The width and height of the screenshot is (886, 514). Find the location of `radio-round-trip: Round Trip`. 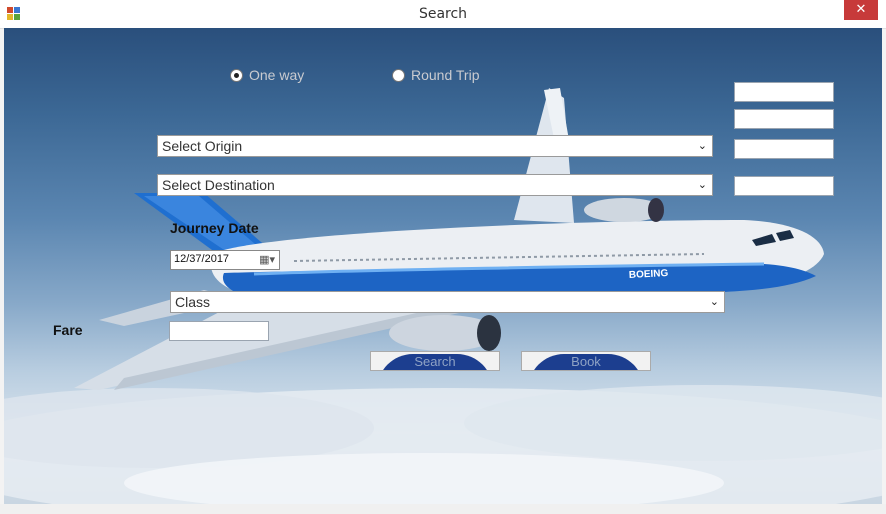

radio-round-trip: Round Trip is located at coordinates (435, 75).